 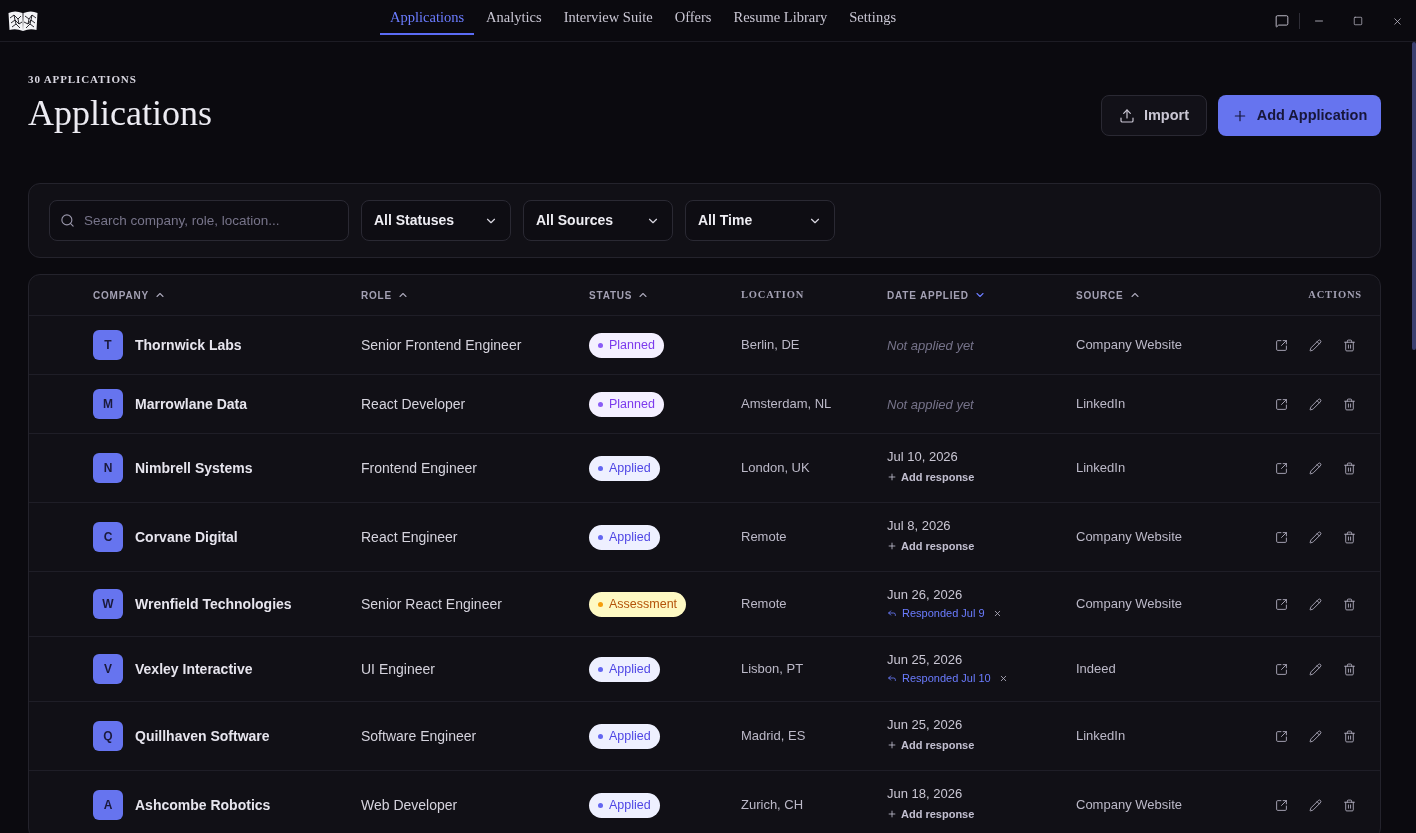 What do you see at coordinates (922, 457) in the screenshot?
I see `date-text: Jul 10, 2026` at bounding box center [922, 457].